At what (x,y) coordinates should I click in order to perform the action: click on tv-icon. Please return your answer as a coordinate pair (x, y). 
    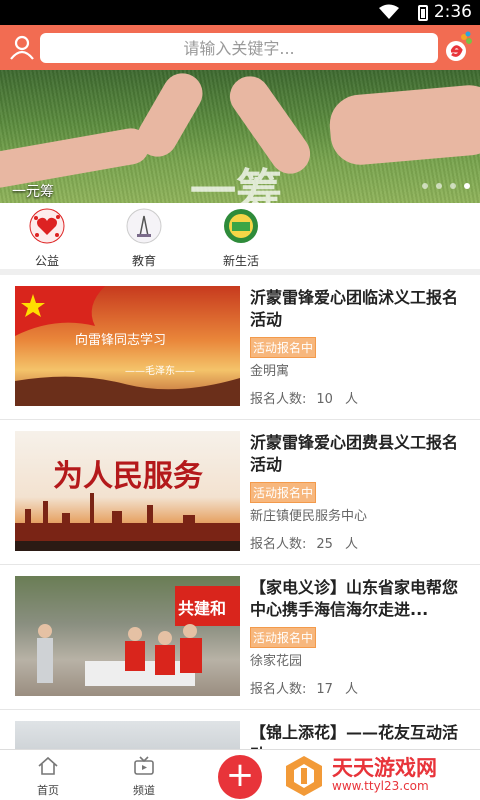
    Looking at the image, I should click on (144, 765).